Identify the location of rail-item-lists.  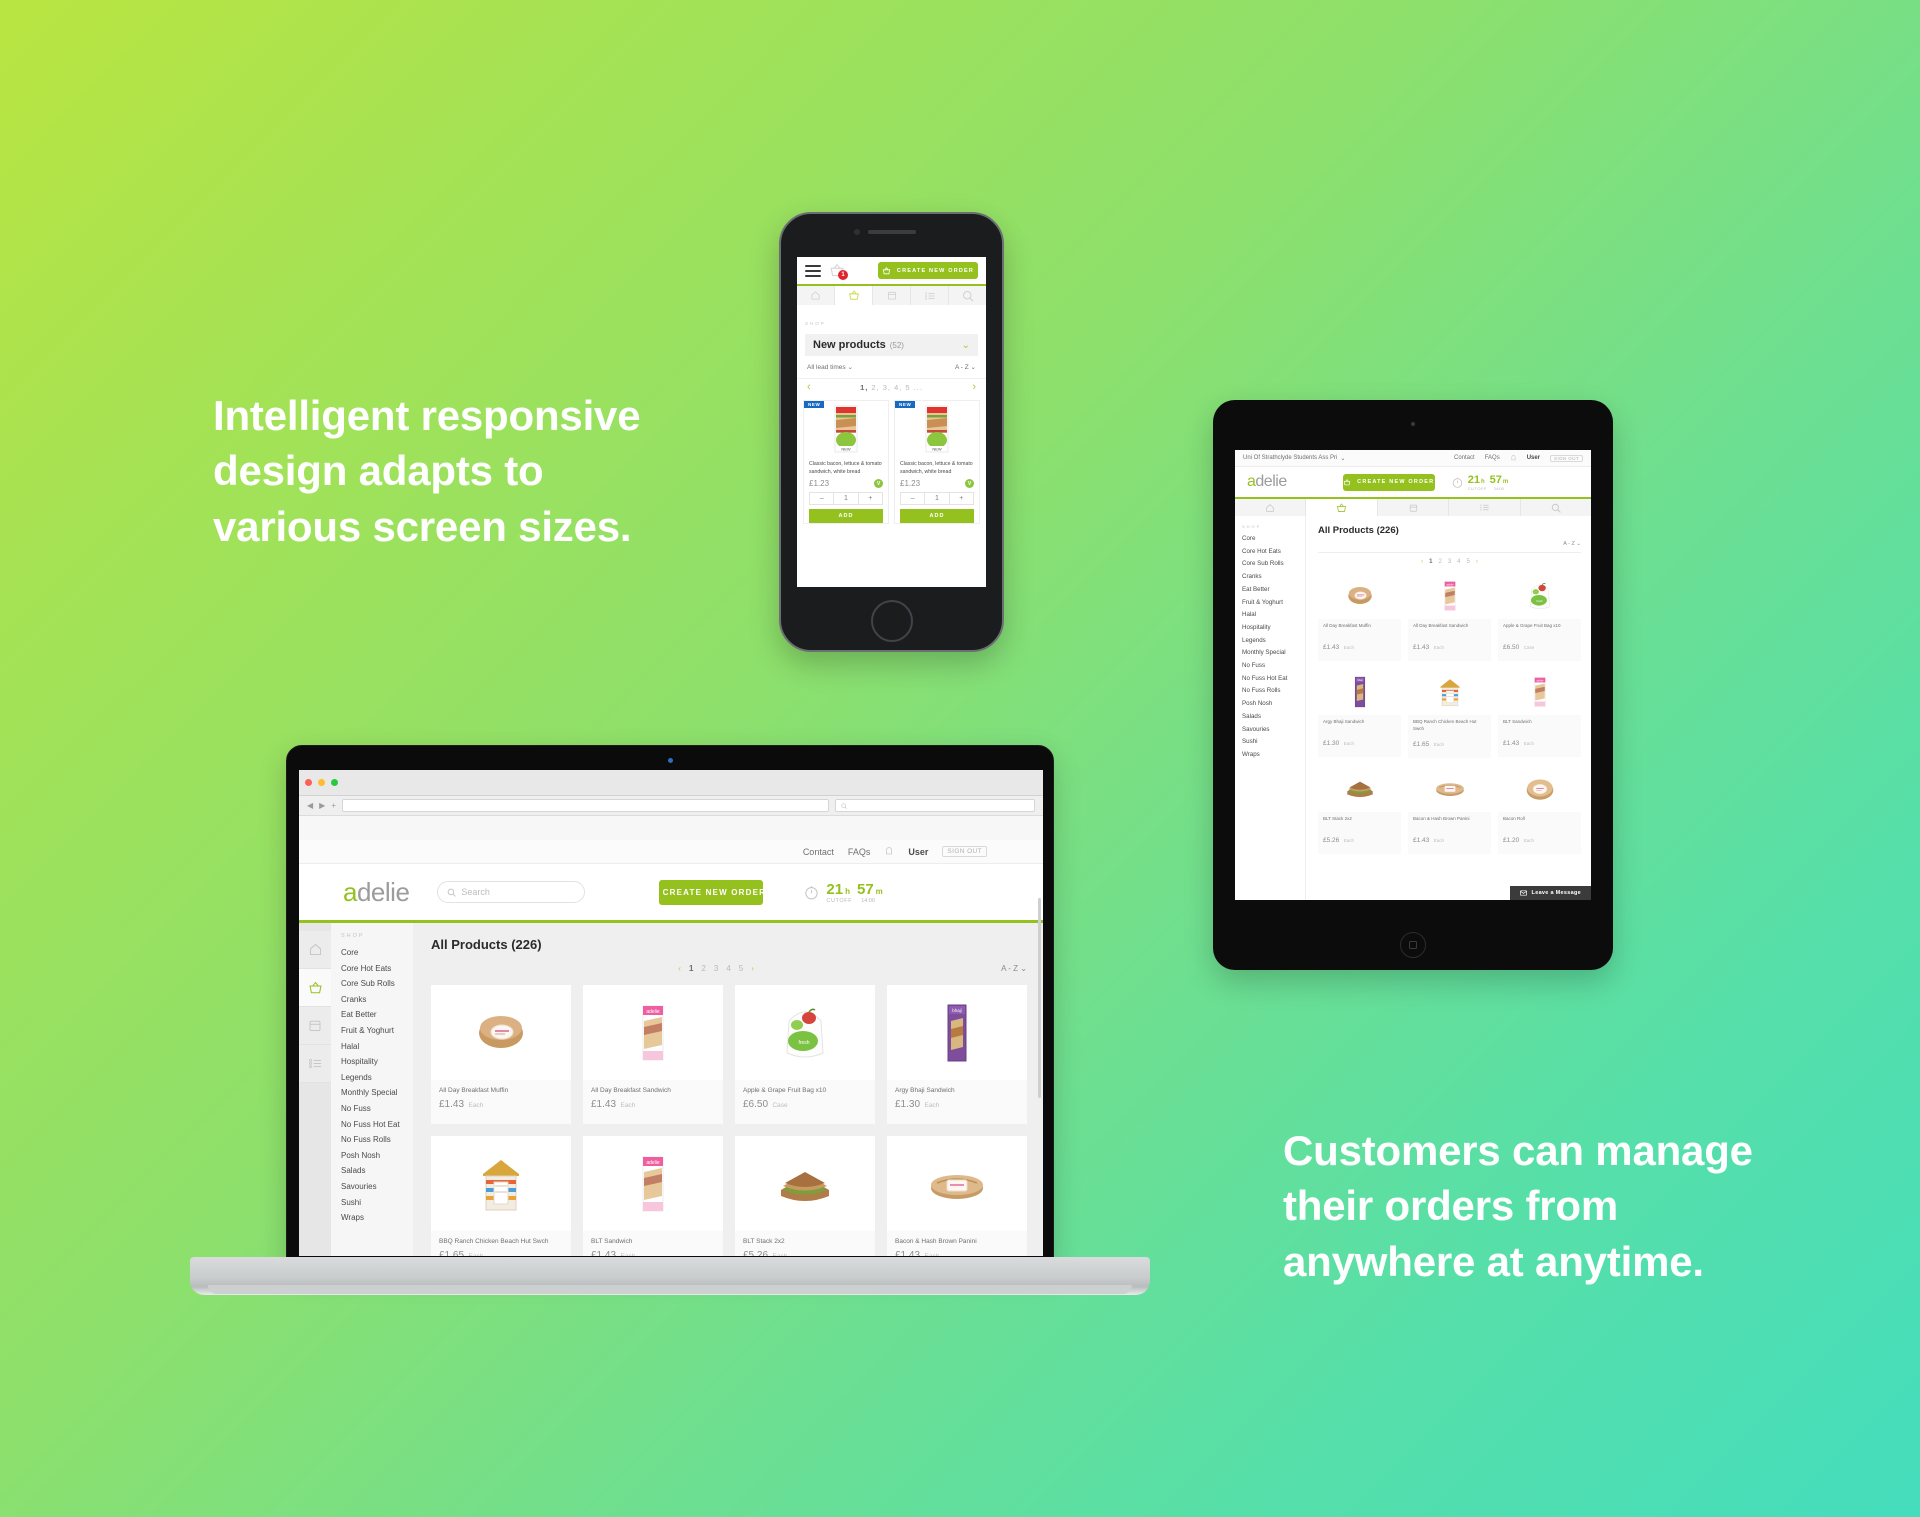
(315, 1064).